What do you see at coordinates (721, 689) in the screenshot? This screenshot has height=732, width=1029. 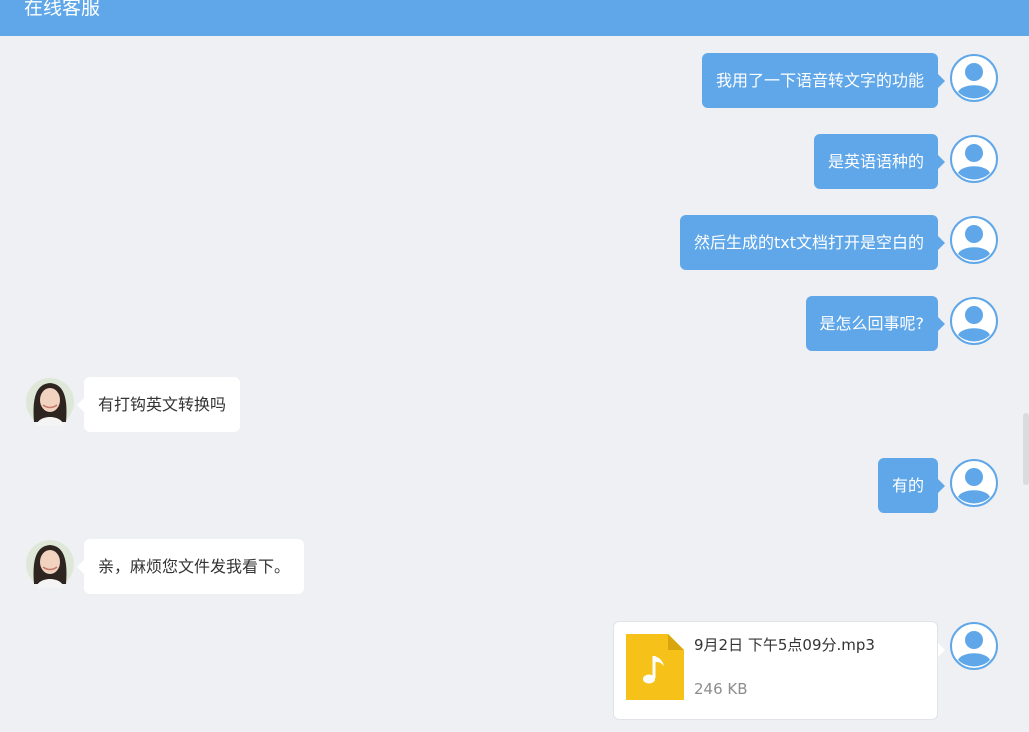 I see `file-size: 246 KB` at bounding box center [721, 689].